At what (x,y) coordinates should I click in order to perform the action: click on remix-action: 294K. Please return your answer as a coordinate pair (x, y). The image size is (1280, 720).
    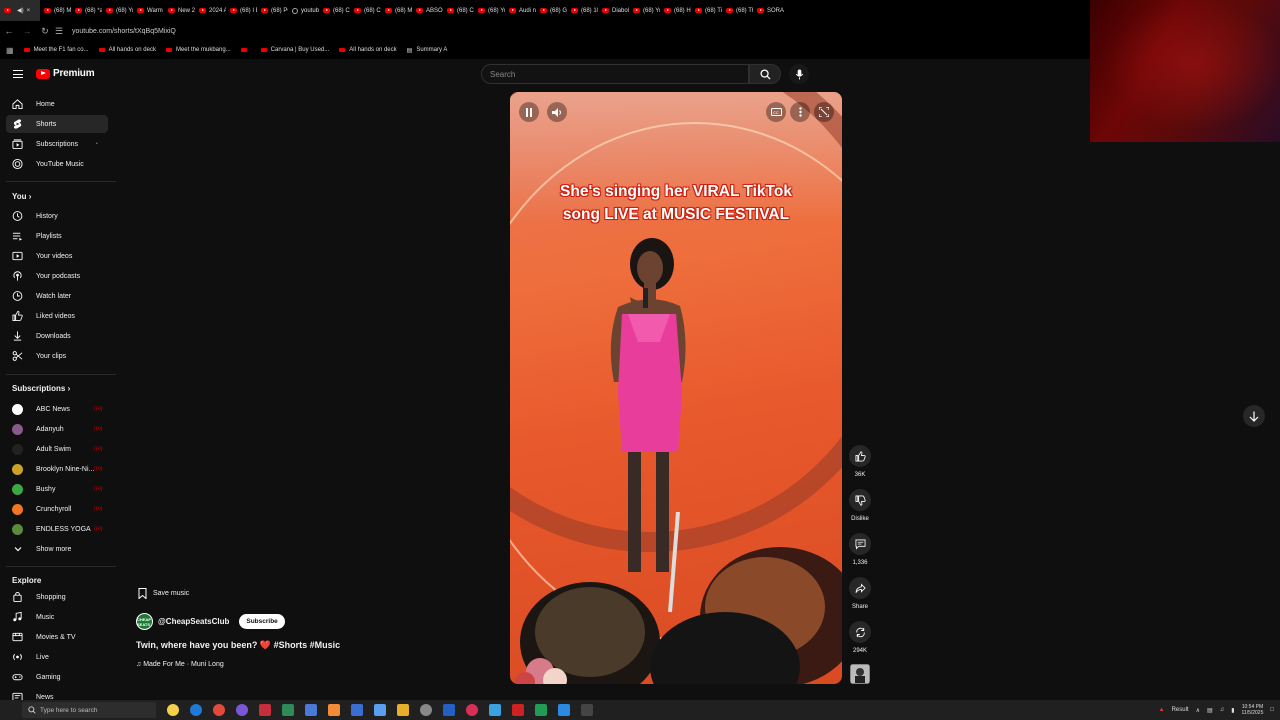
    Looking at the image, I should click on (860, 637).